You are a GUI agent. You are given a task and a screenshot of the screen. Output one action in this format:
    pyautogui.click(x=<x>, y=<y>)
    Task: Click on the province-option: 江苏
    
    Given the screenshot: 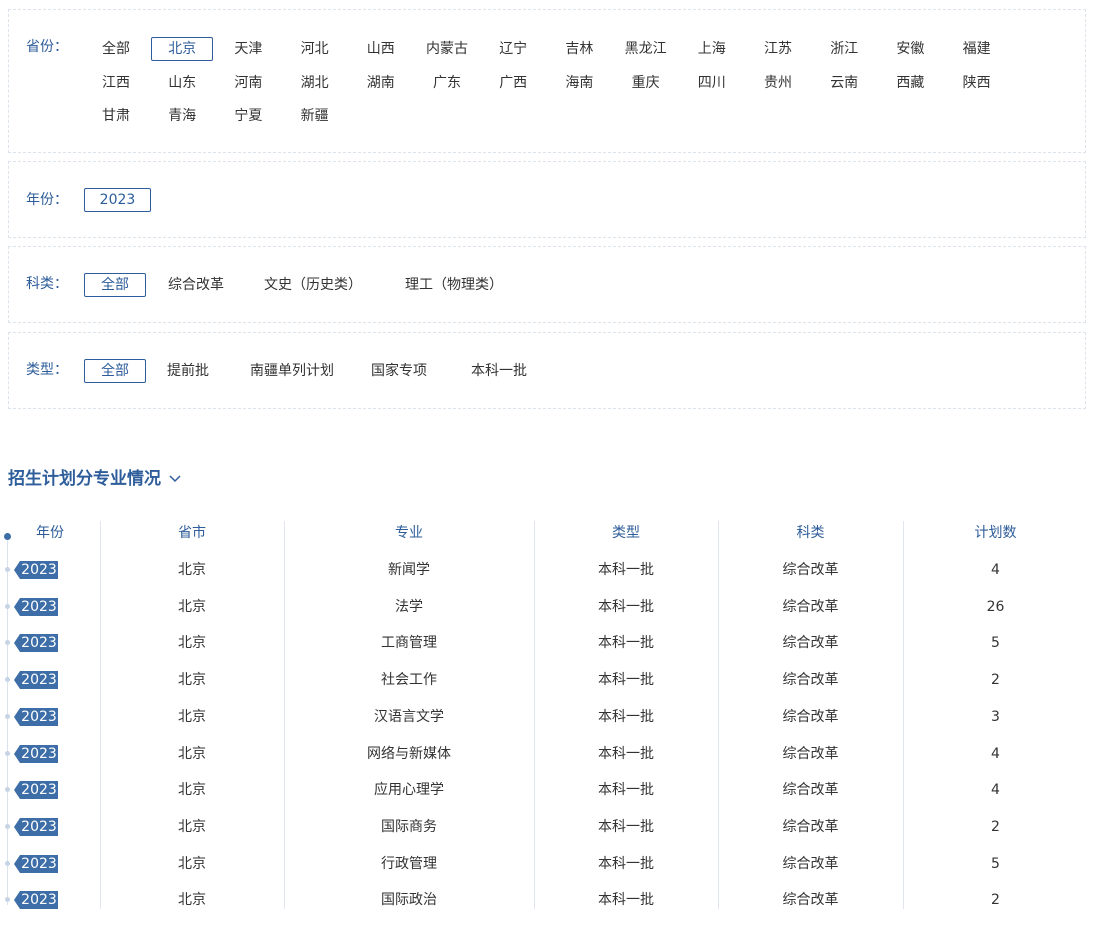 What is the action you would take?
    pyautogui.click(x=778, y=49)
    